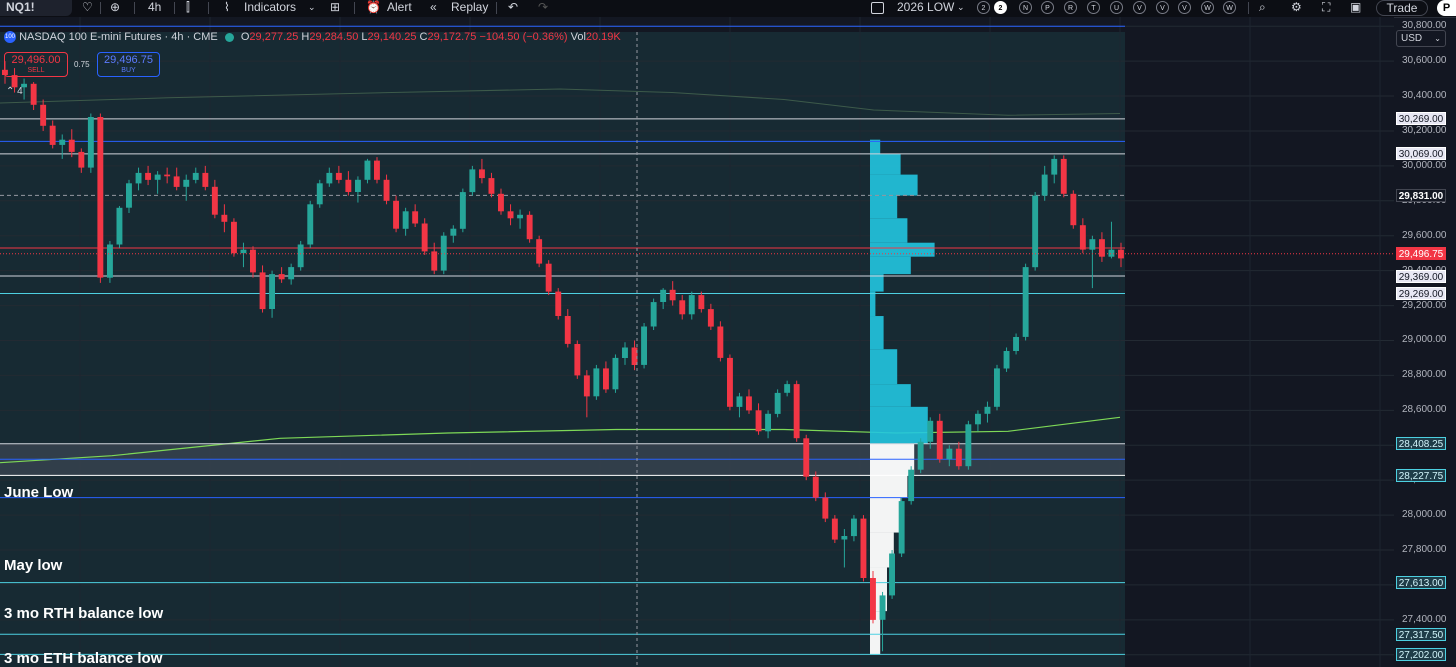  What do you see at coordinates (128, 64) in the screenshot?
I see `buy-button: 29,496.75 BUY` at bounding box center [128, 64].